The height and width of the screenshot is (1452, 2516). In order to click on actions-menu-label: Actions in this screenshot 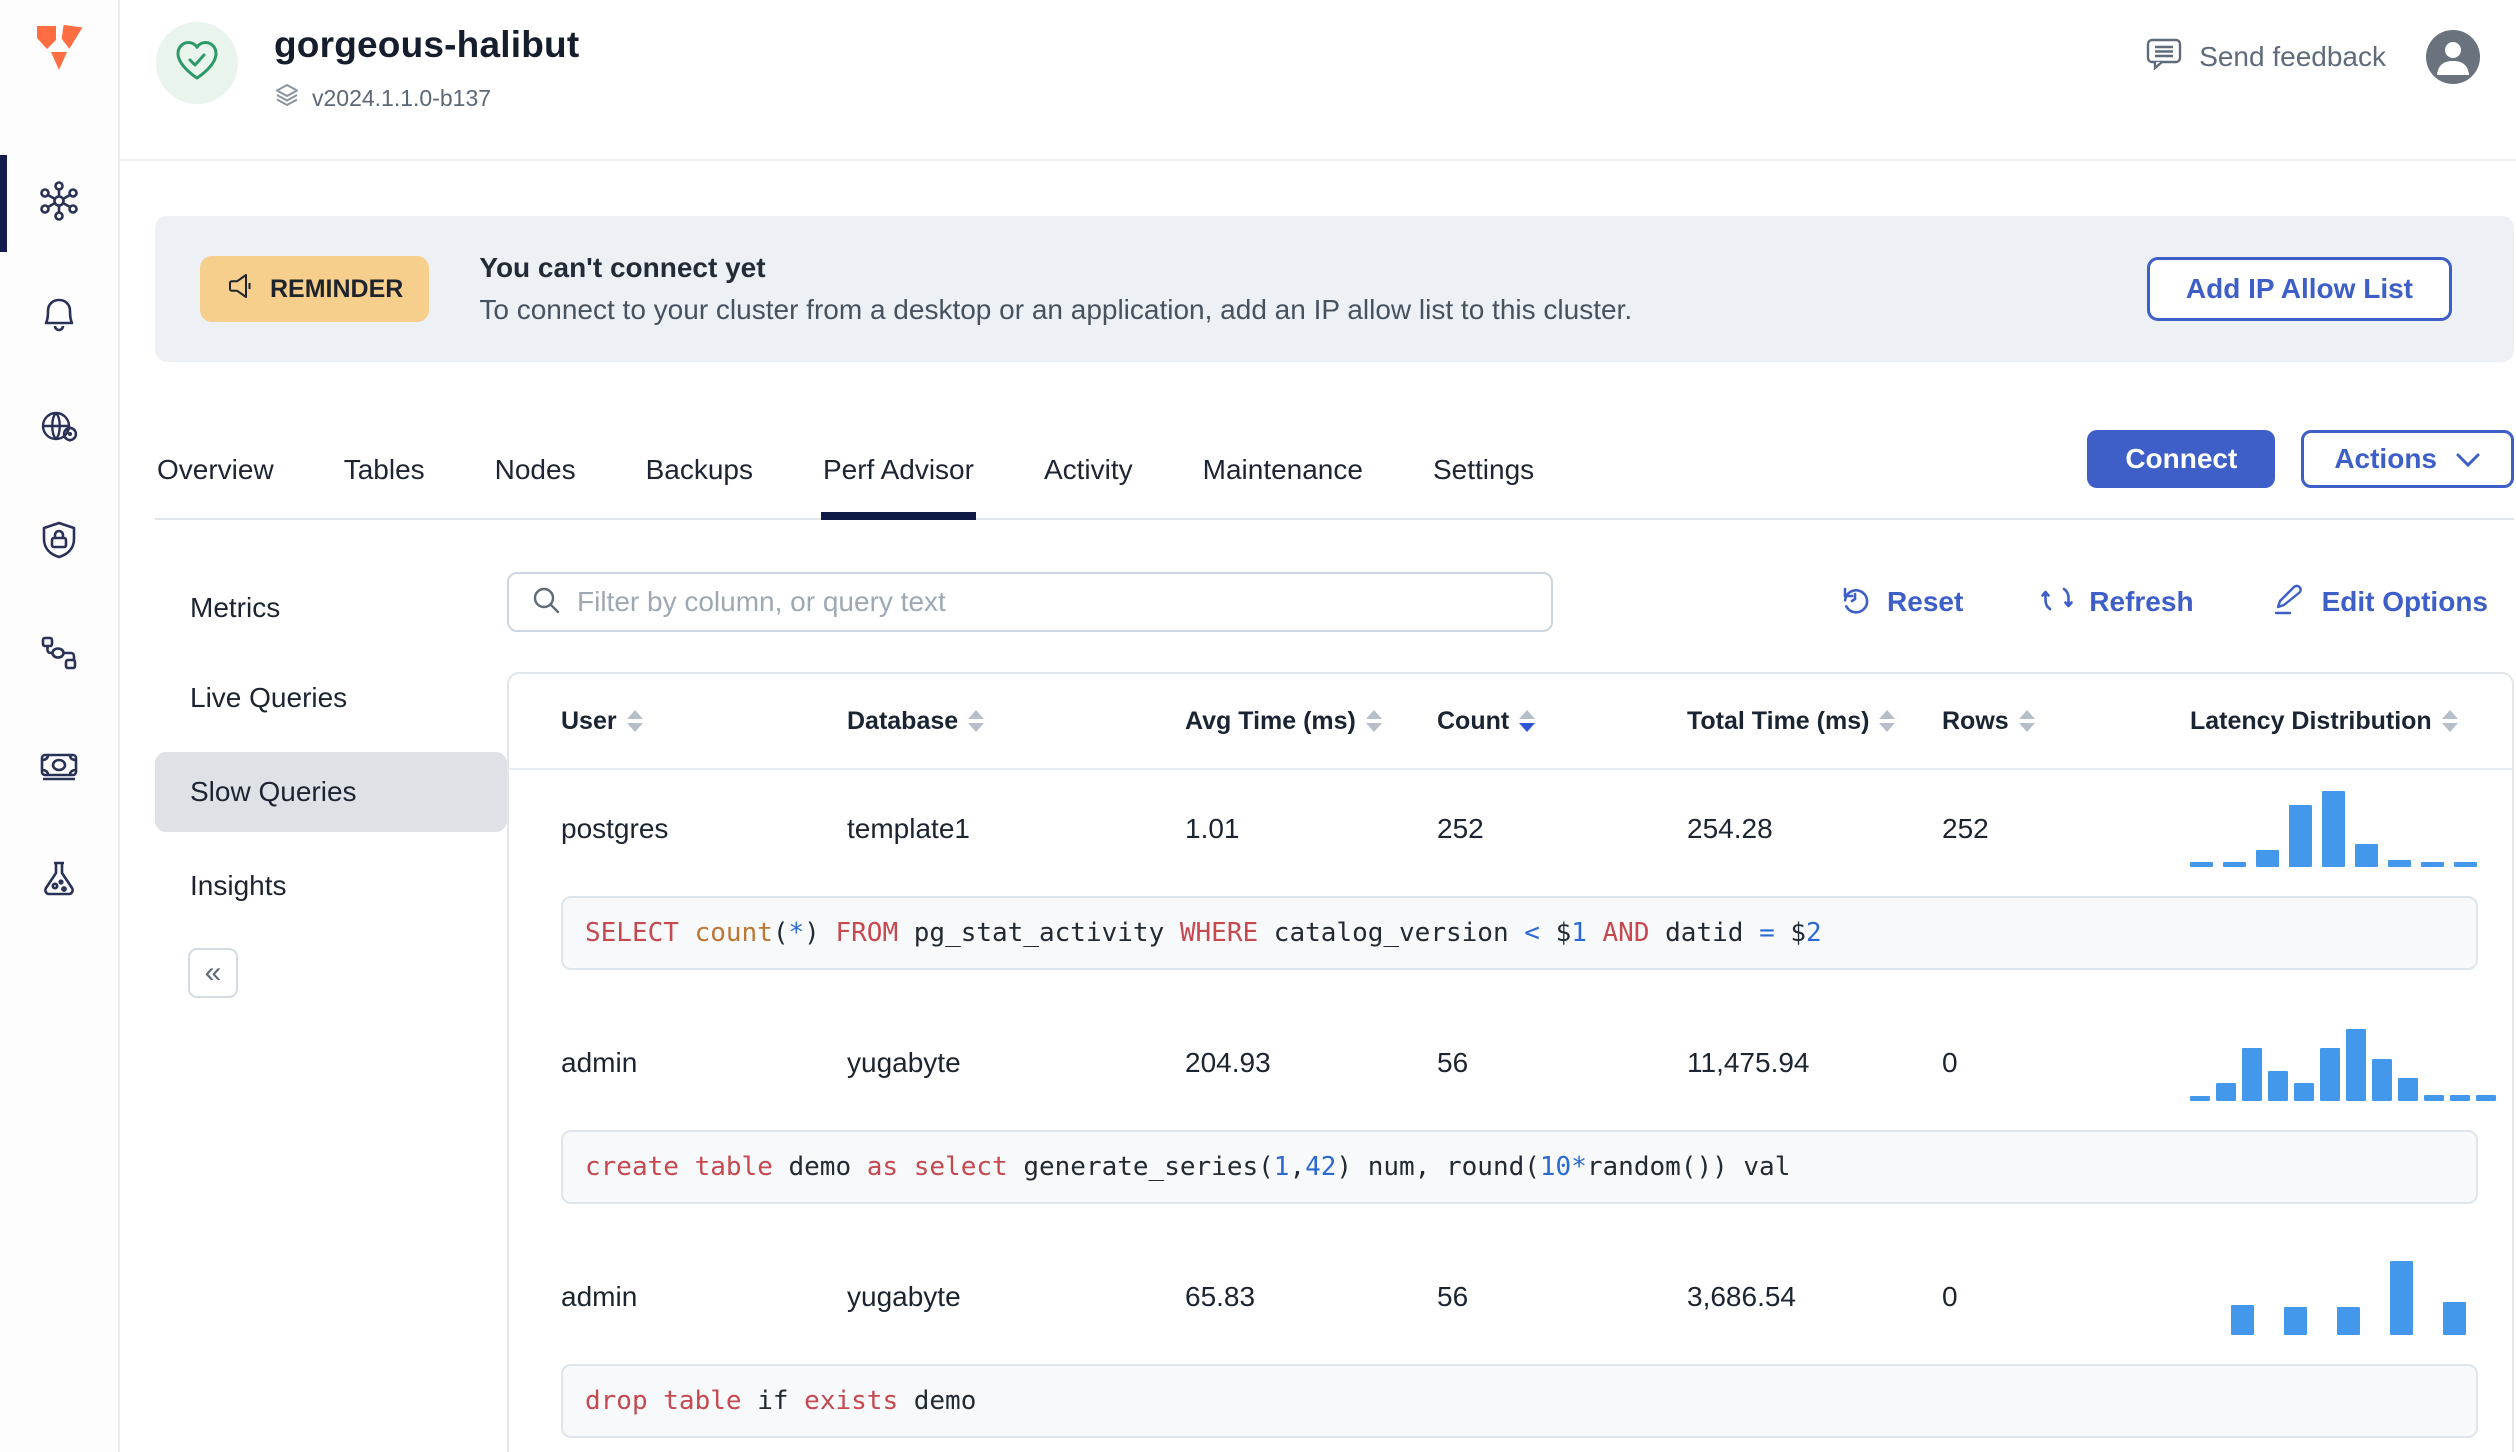, I will do `click(2385, 458)`.